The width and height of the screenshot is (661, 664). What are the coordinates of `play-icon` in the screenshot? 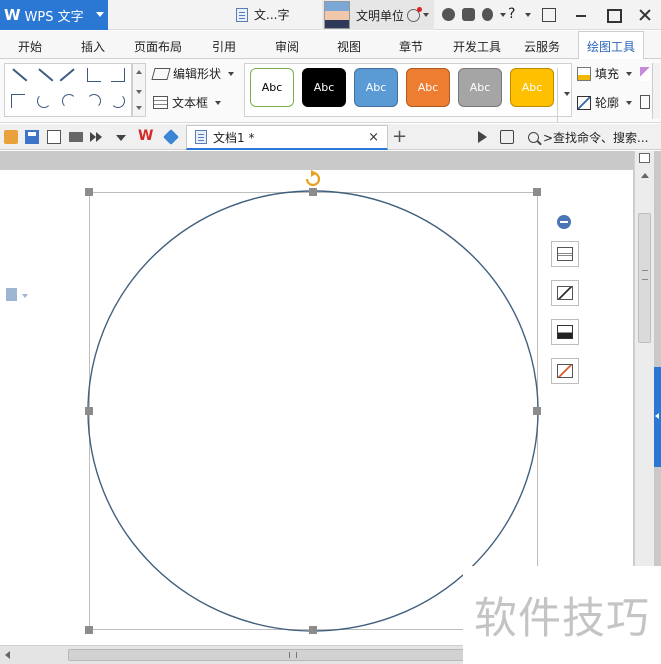 It's located at (483, 137).